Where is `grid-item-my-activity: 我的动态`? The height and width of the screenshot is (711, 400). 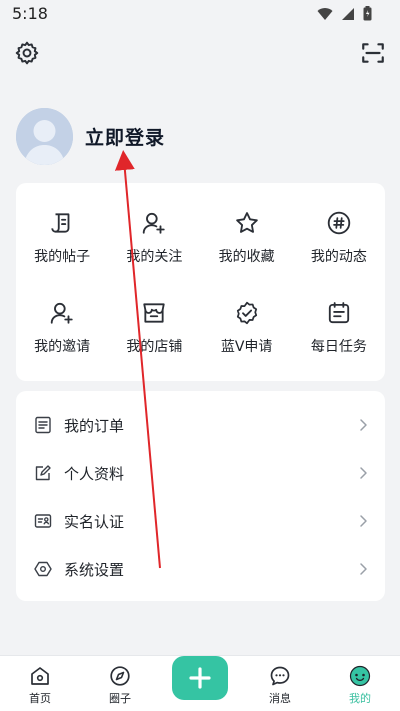
grid-item-my-activity: 我的动态 is located at coordinates (339, 238).